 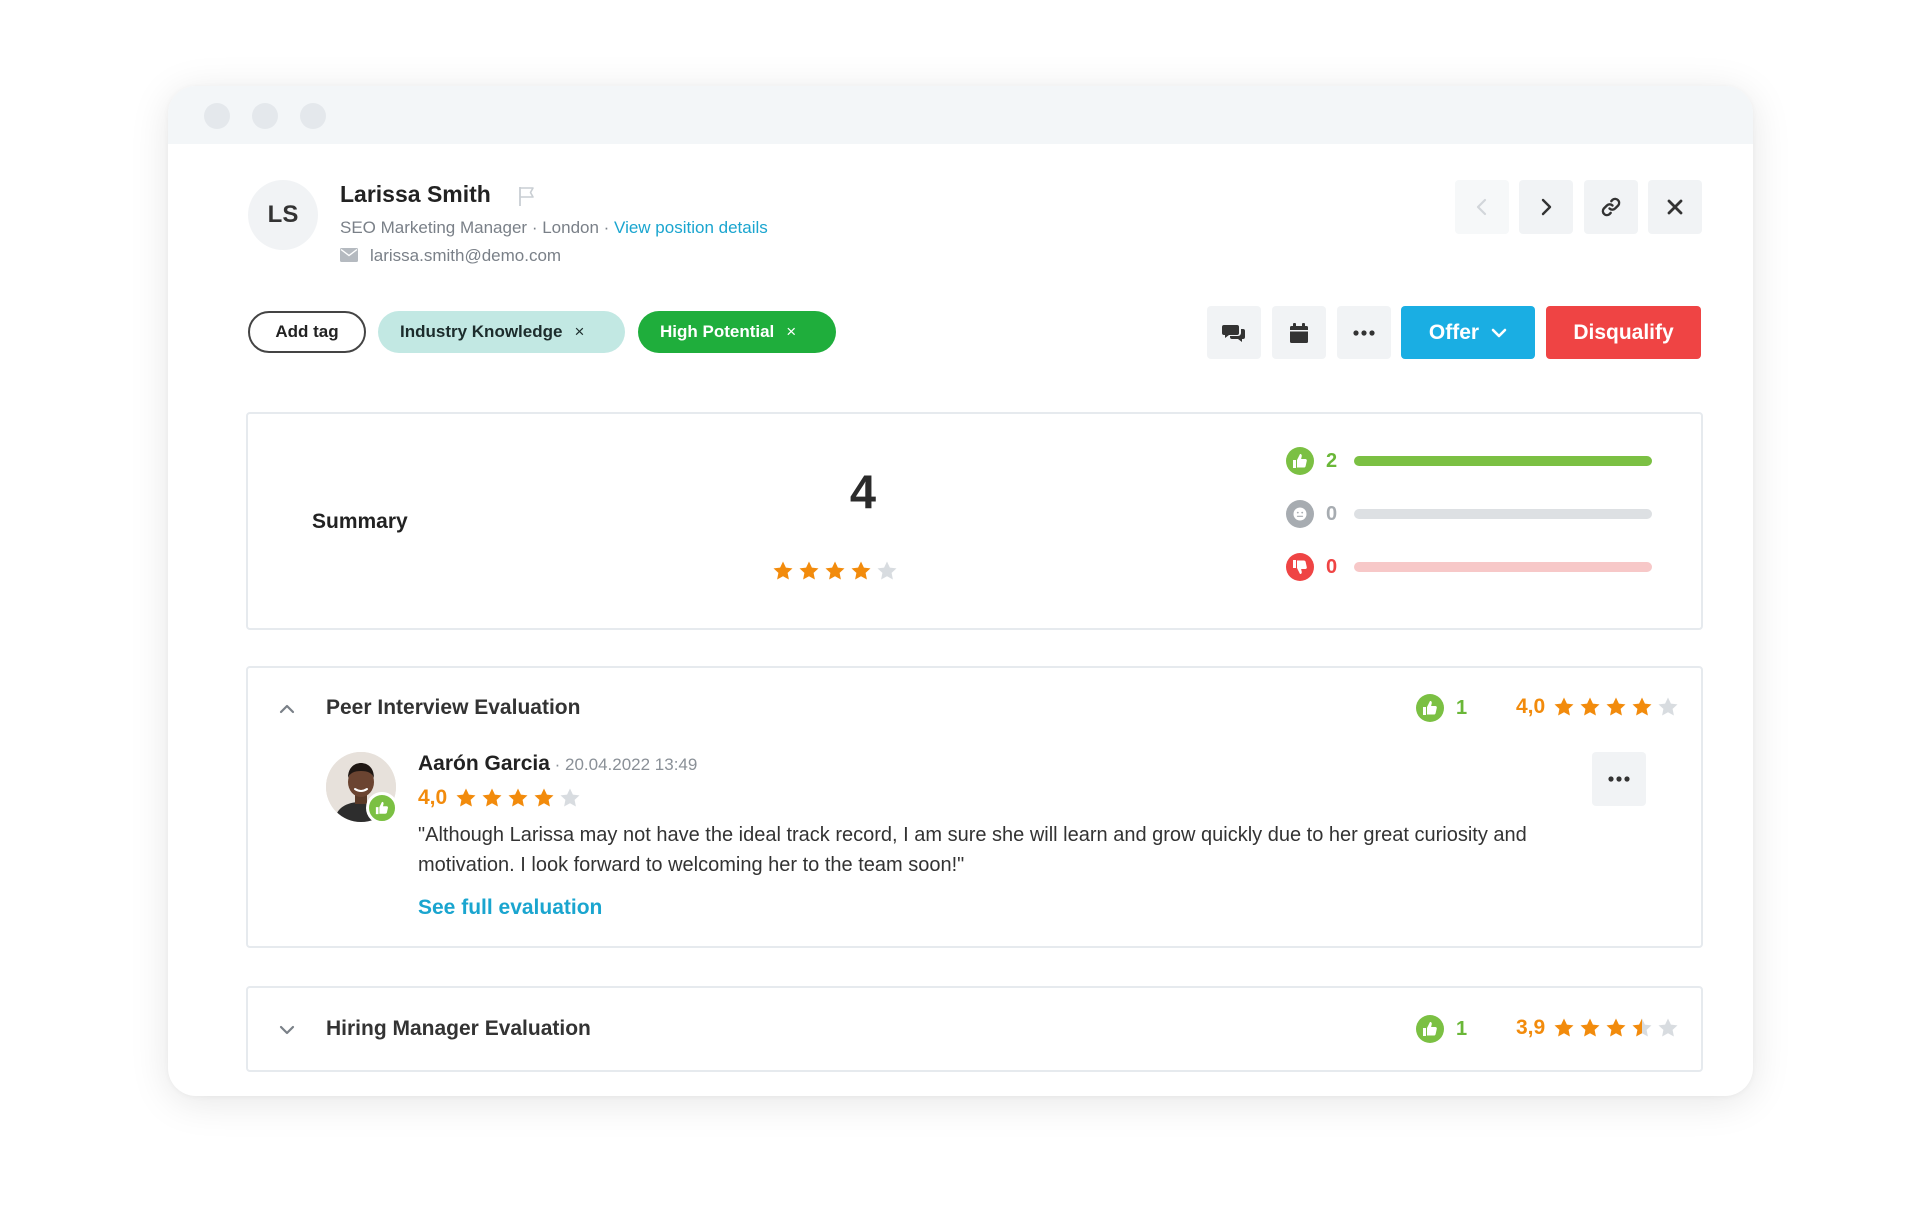 I want to click on review-rating: 4,0, so click(x=499, y=798).